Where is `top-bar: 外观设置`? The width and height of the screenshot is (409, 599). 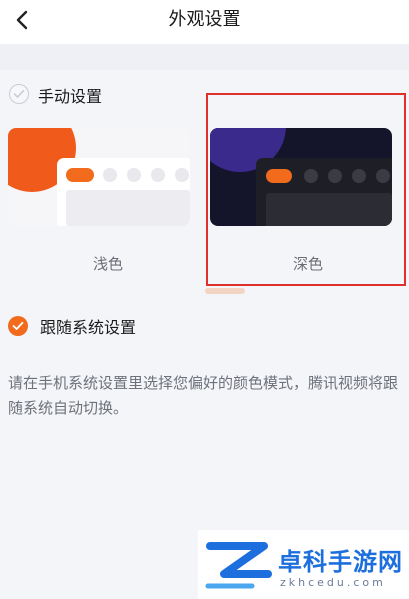 top-bar: 外观设置 is located at coordinates (204, 22).